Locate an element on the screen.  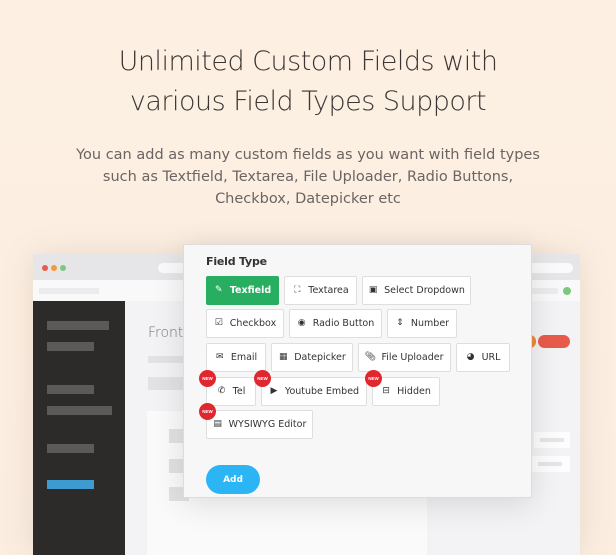
caret-square-down-icon: ▣ is located at coordinates (373, 290).